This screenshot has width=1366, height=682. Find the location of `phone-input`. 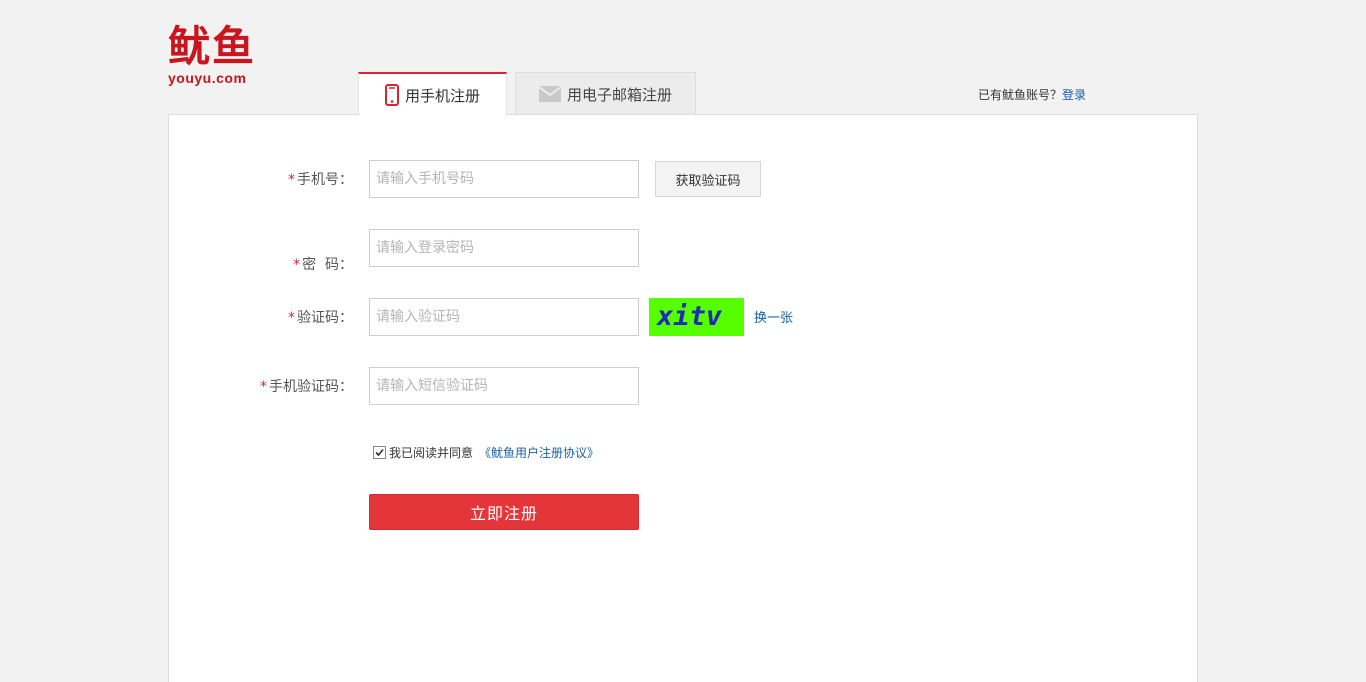

phone-input is located at coordinates (504, 179).